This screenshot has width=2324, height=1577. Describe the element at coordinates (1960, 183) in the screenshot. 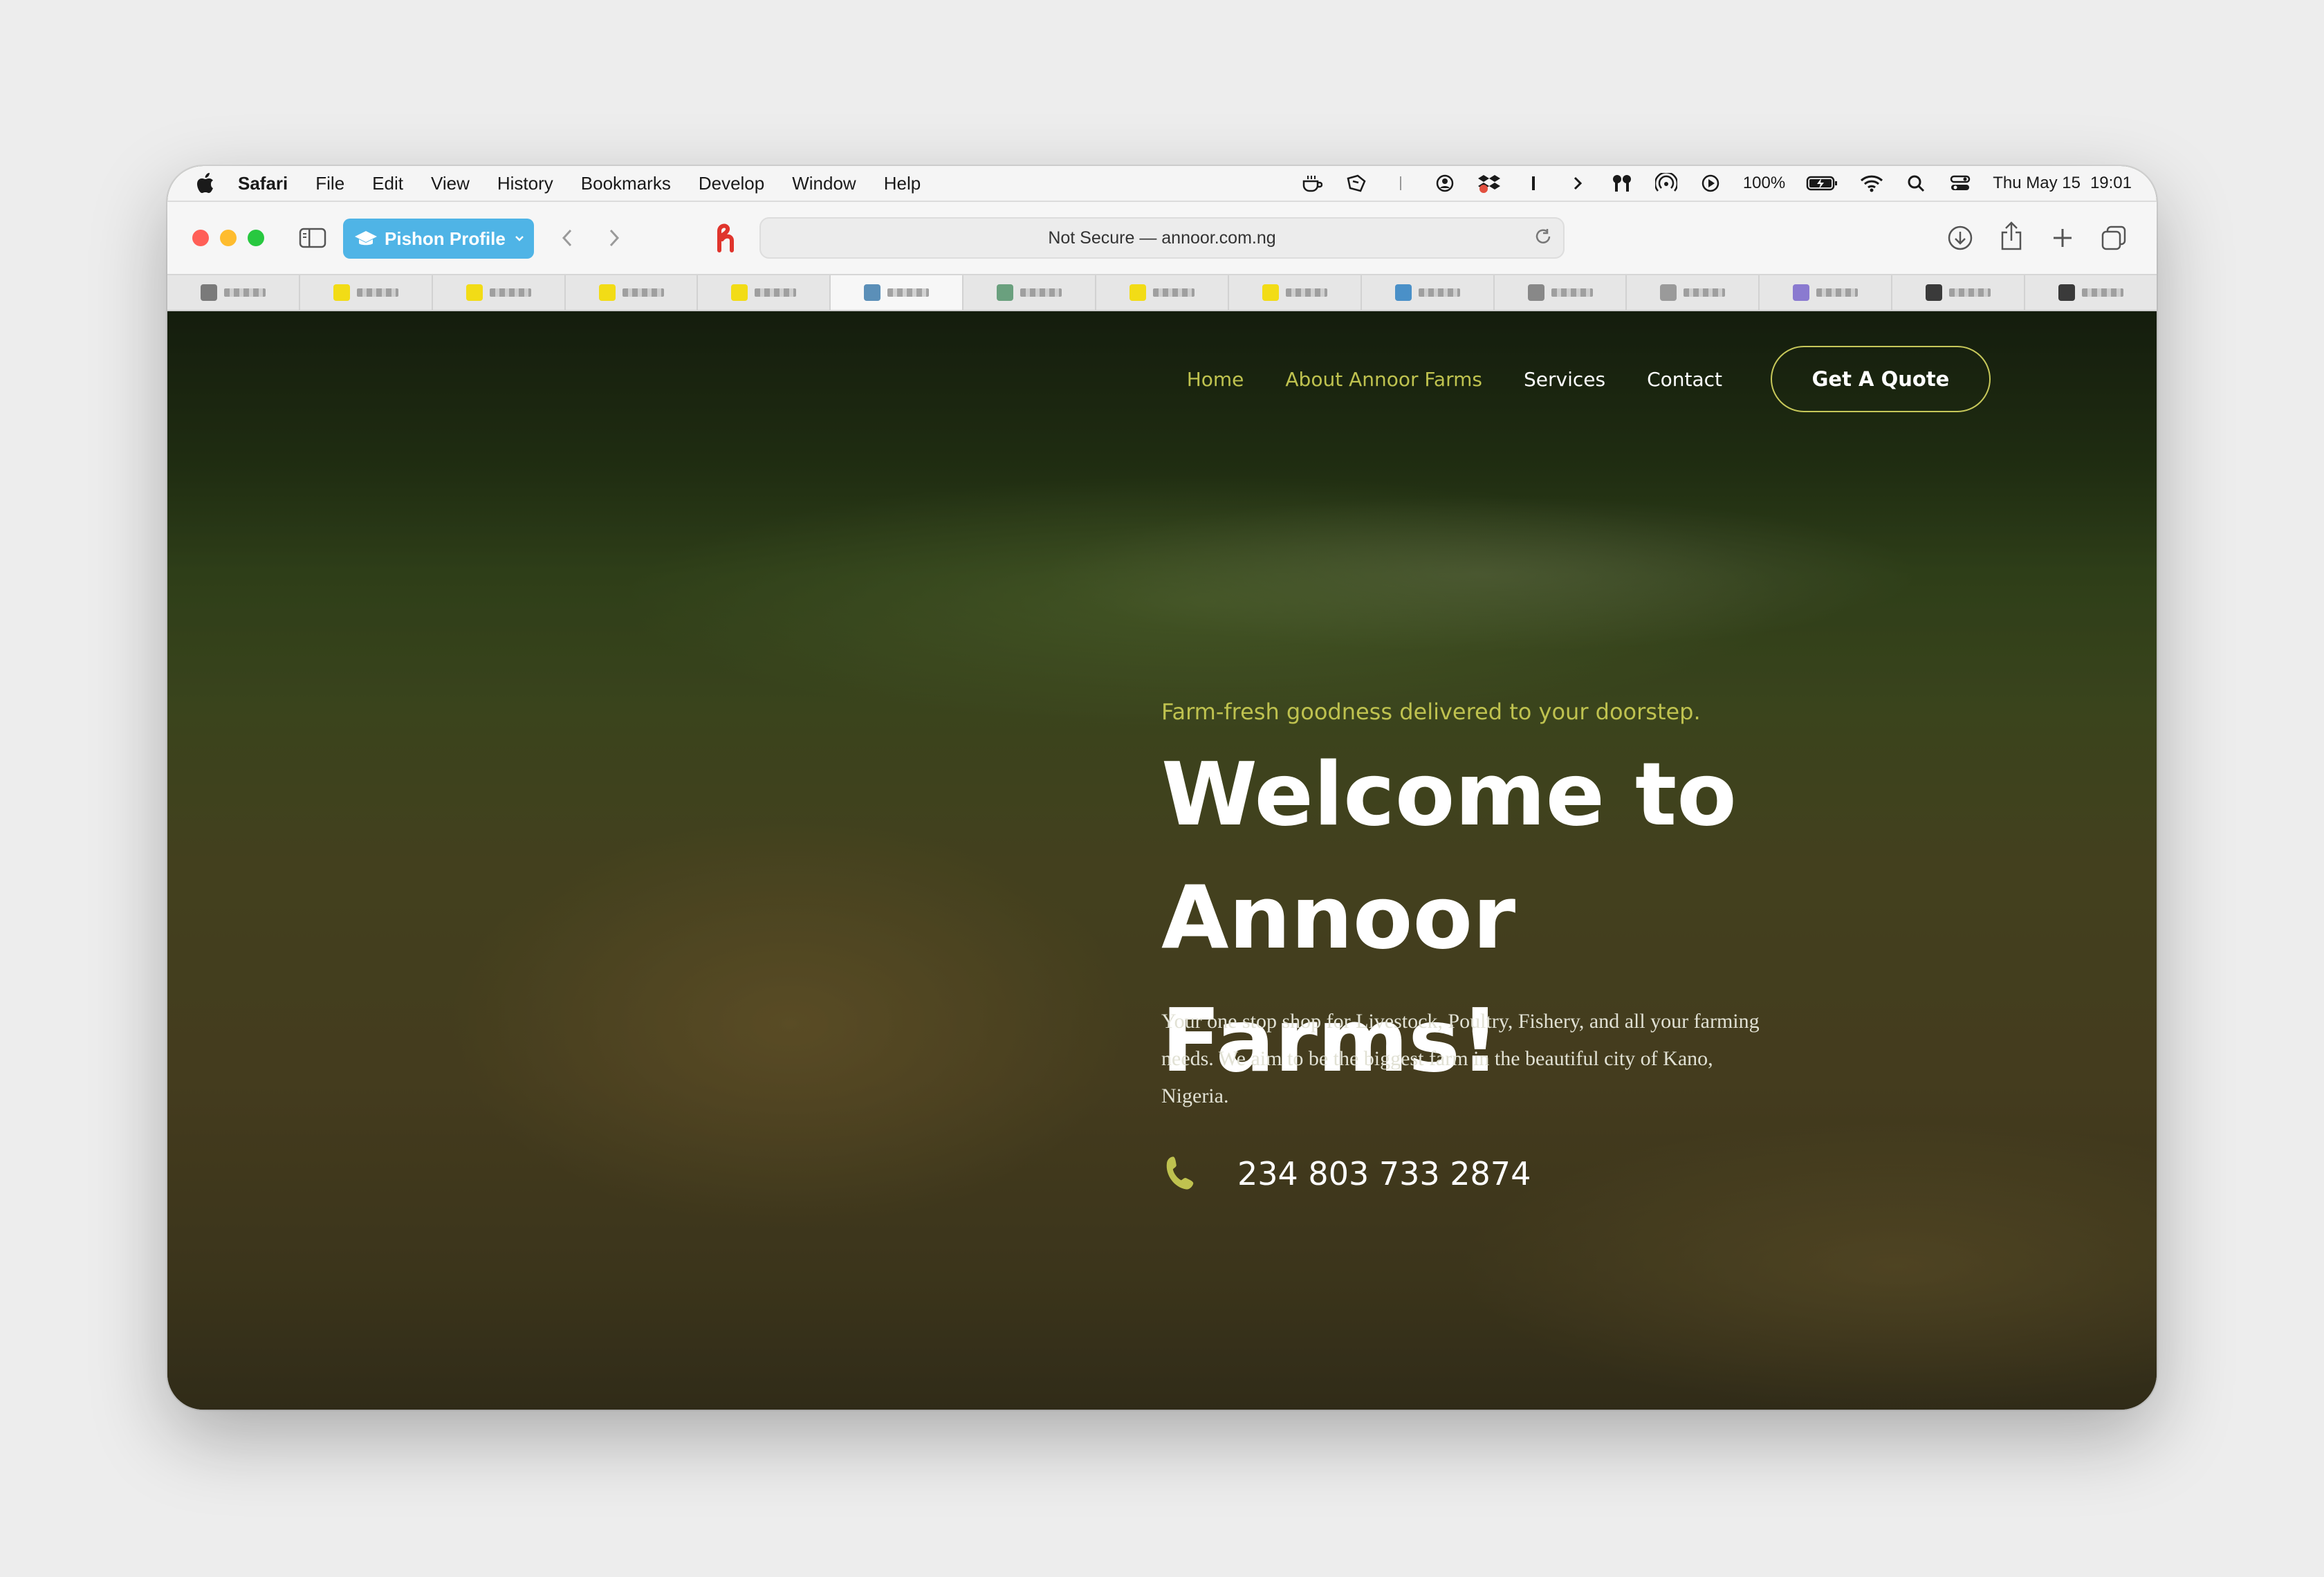

I see `control-center-icon` at that location.